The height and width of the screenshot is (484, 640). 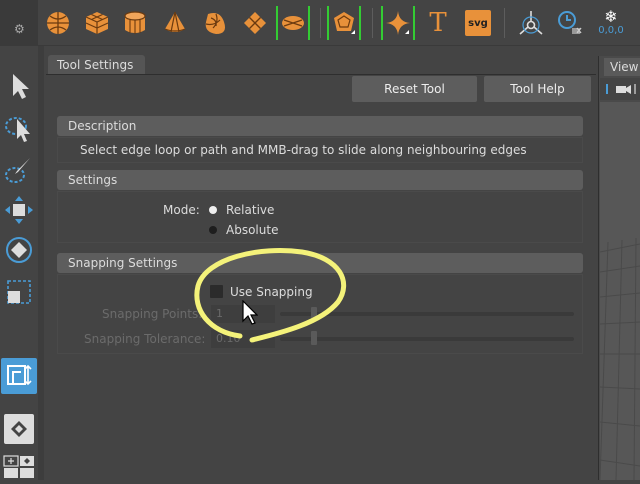 I want to click on rotate-tool-icon, so click(x=19, y=250).